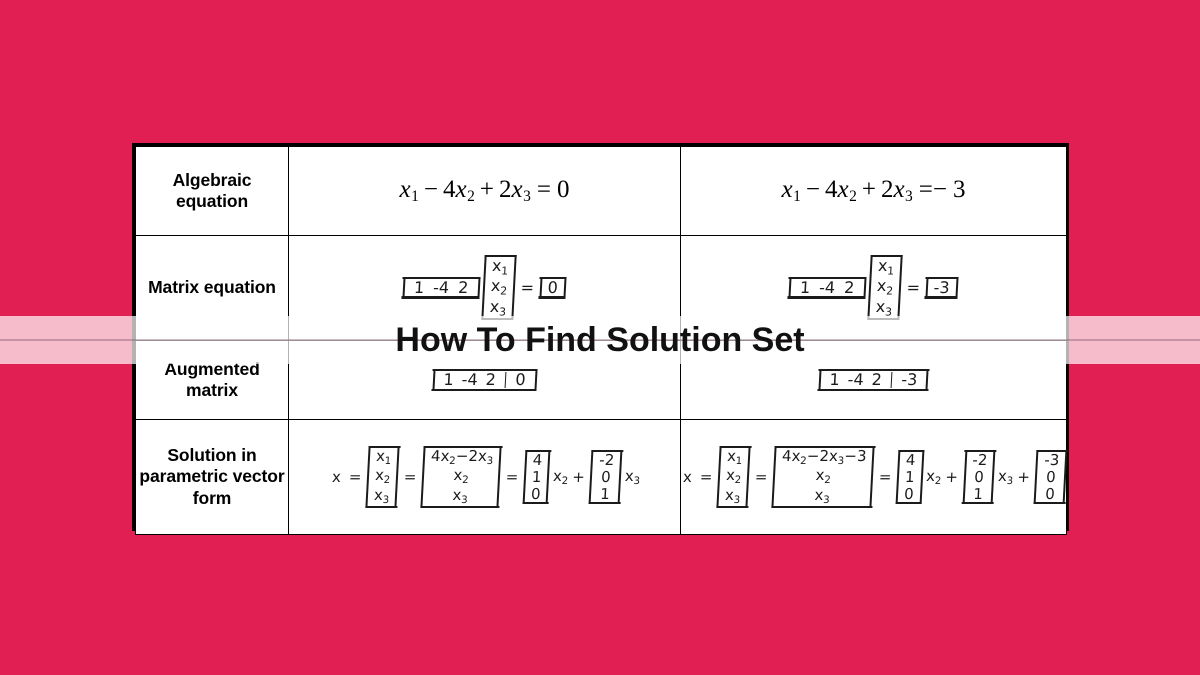 This screenshot has width=1200, height=675. Describe the element at coordinates (942, 288) in the screenshot. I see `rhs-vector-minus-three: -3` at that location.